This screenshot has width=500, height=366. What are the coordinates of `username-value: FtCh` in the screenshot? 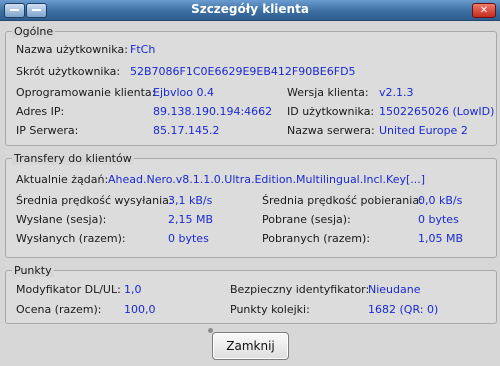 It's located at (143, 49).